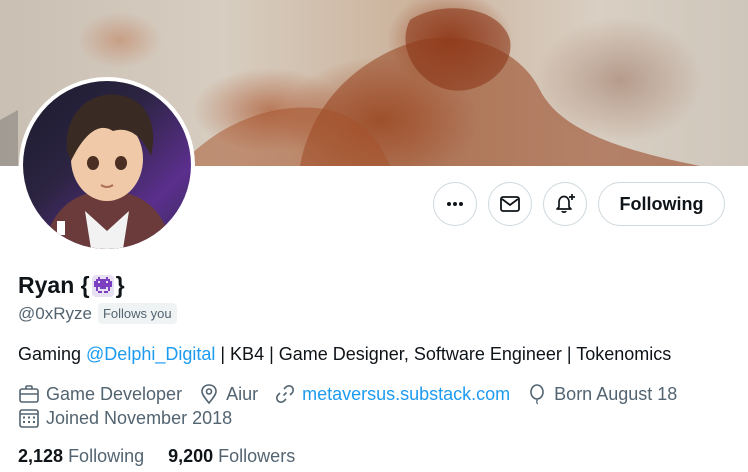  I want to click on website-link: metaversus.substack.com, so click(406, 394).